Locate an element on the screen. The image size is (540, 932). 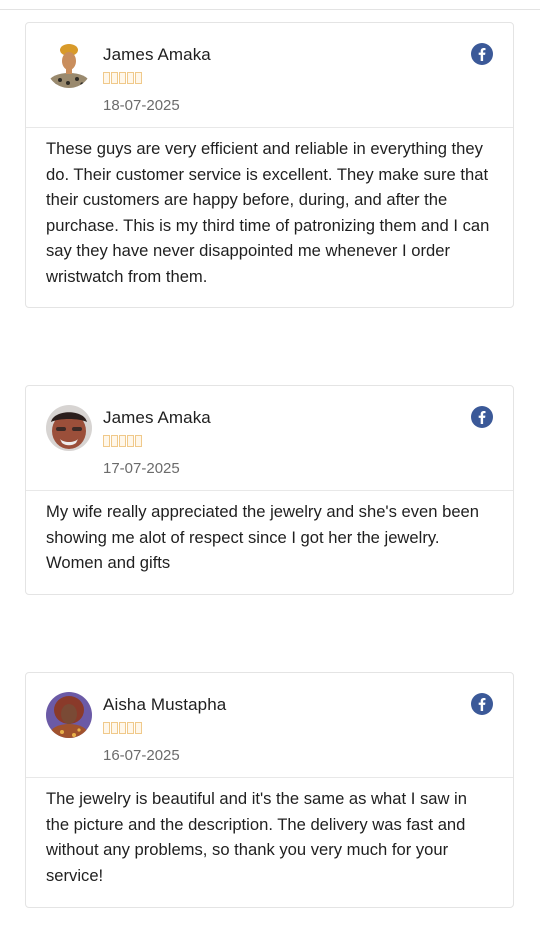
reviewer-name: Aisha Mustapha is located at coordinates (165, 704).